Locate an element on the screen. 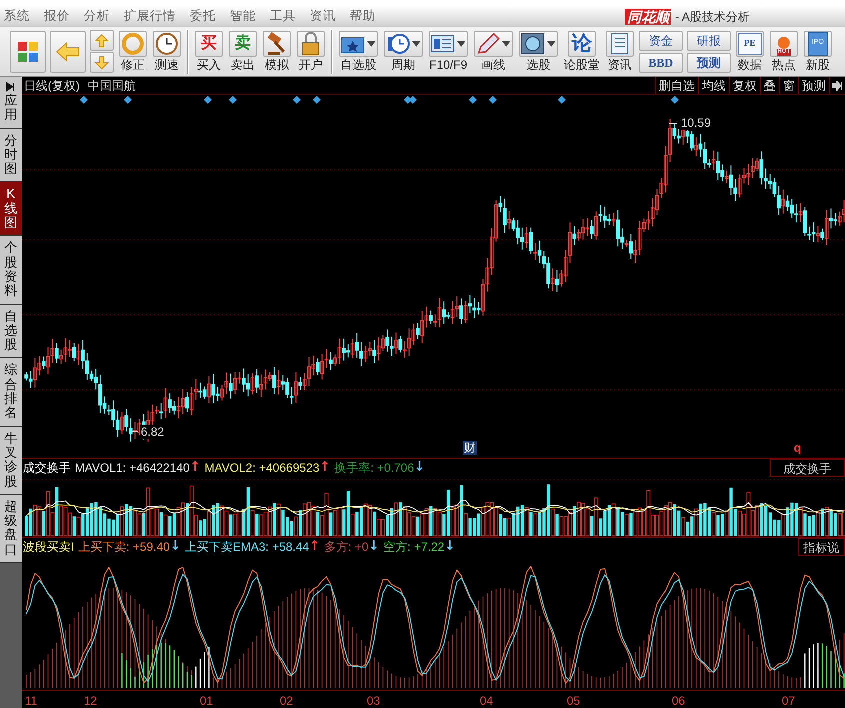 The image size is (845, 708). stock-name: 中国国航 is located at coordinates (112, 86).